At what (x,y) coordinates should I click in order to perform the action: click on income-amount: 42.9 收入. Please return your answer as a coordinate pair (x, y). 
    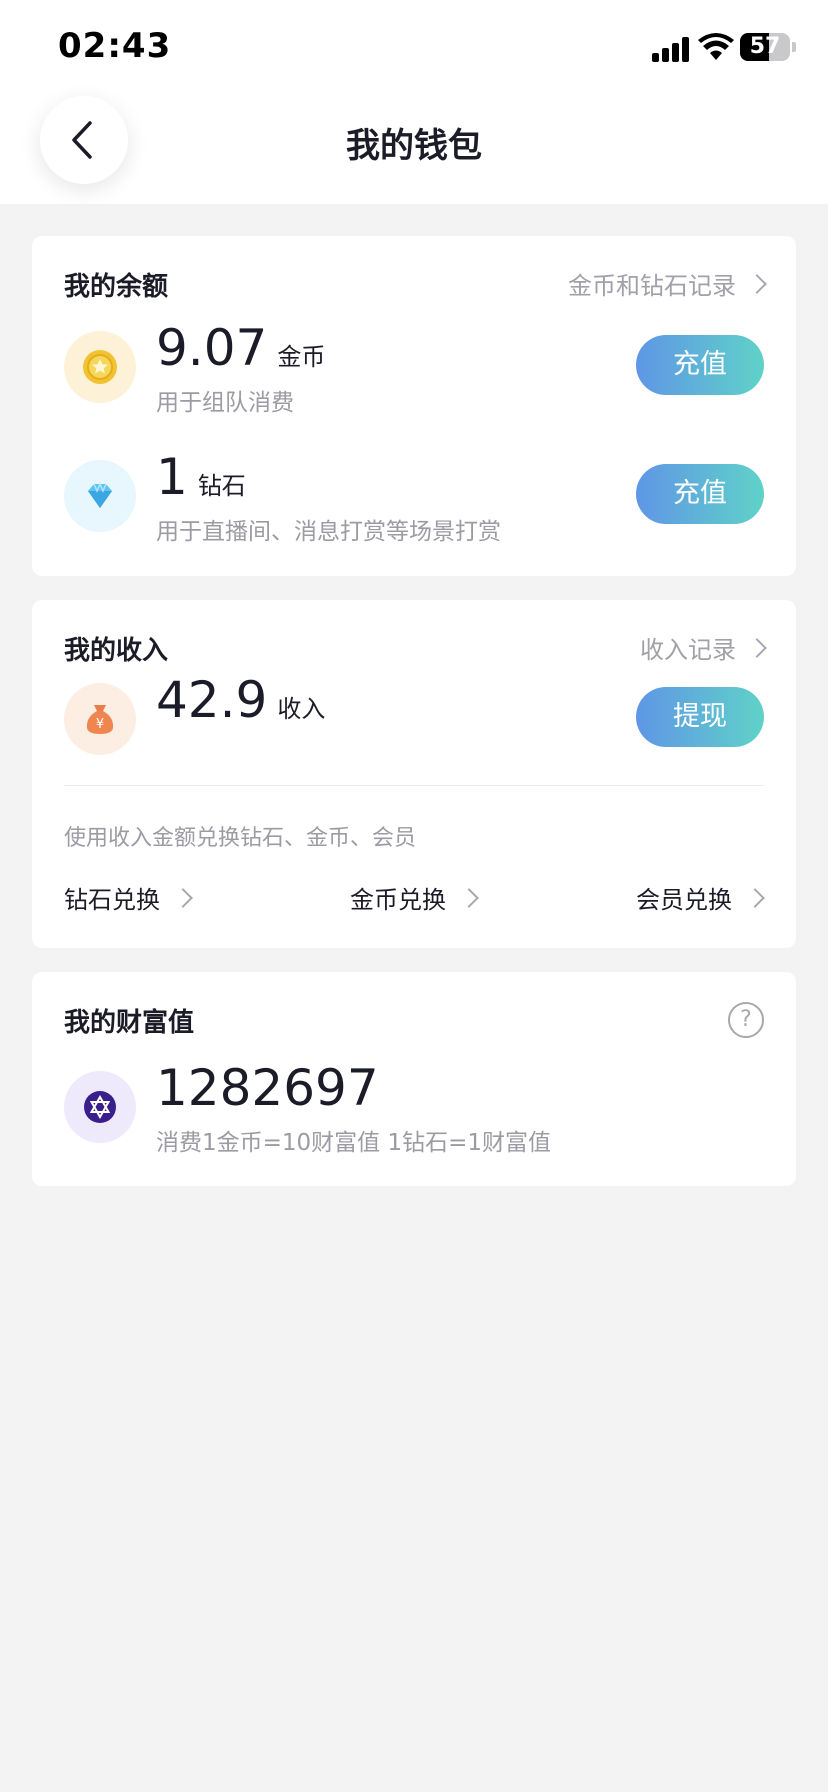
    Looking at the image, I should click on (240, 700).